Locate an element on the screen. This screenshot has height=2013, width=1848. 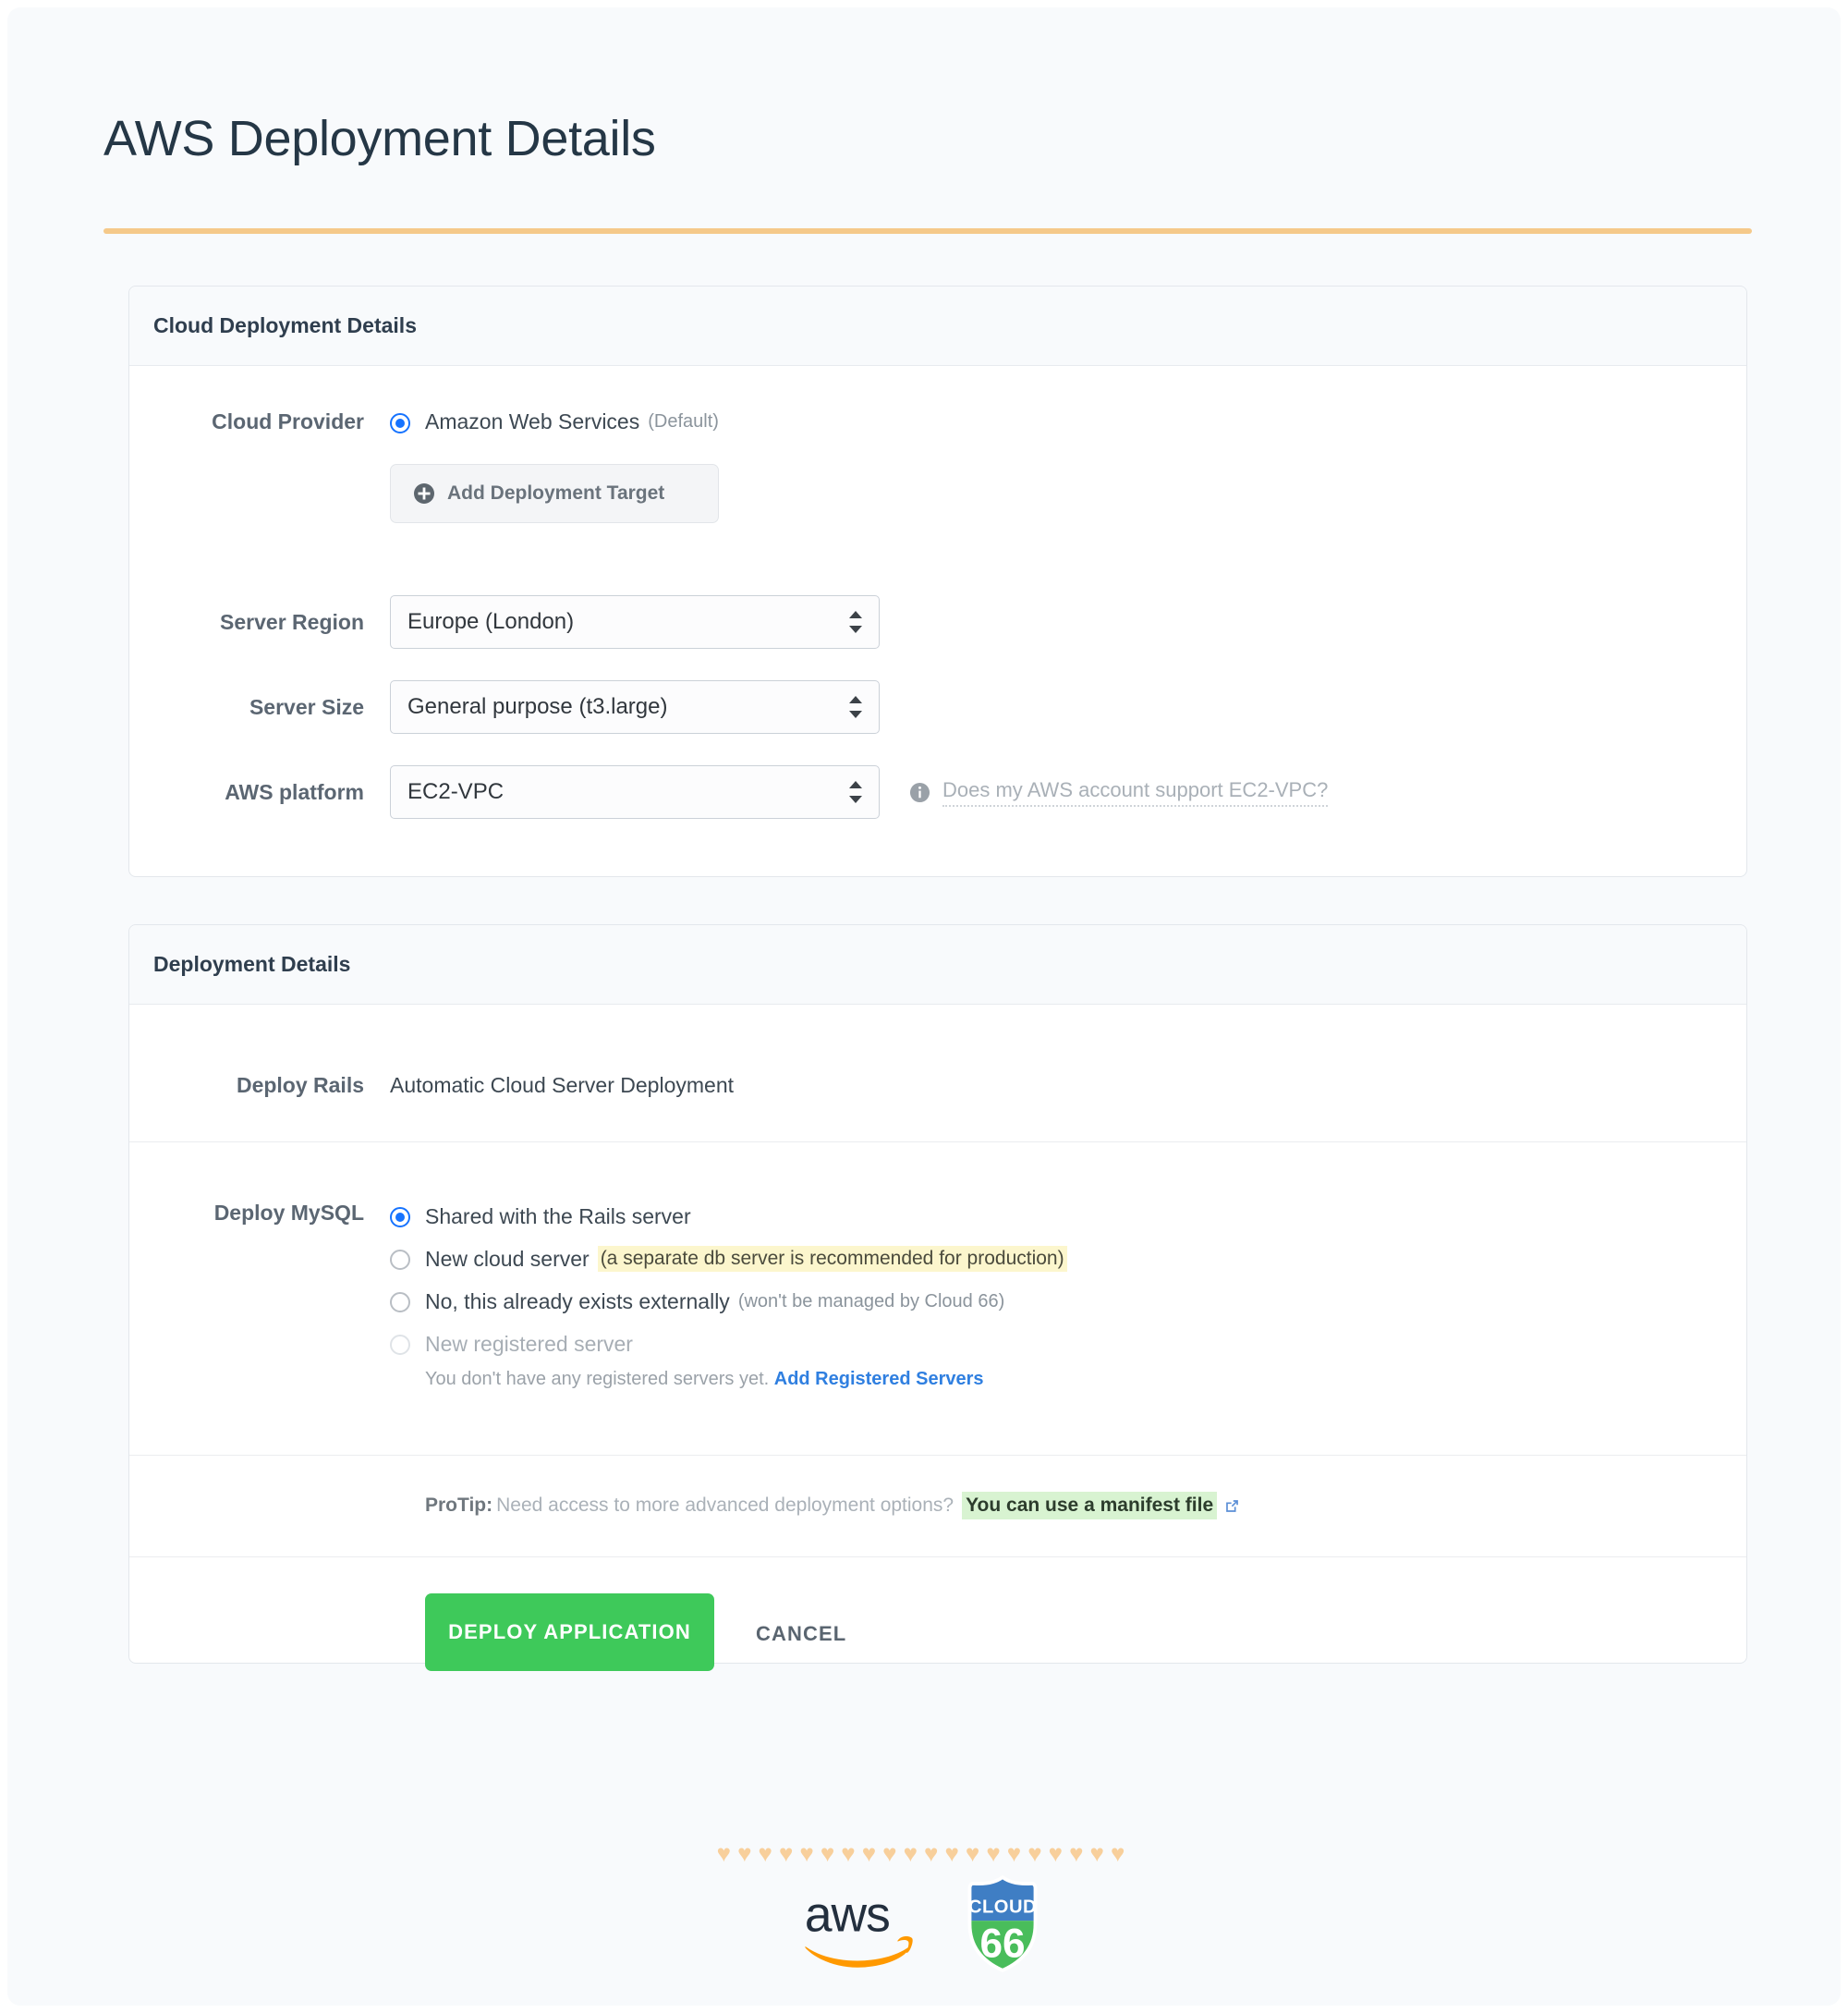
cloud-provider-label: Cloud Provider is located at coordinates (288, 421).